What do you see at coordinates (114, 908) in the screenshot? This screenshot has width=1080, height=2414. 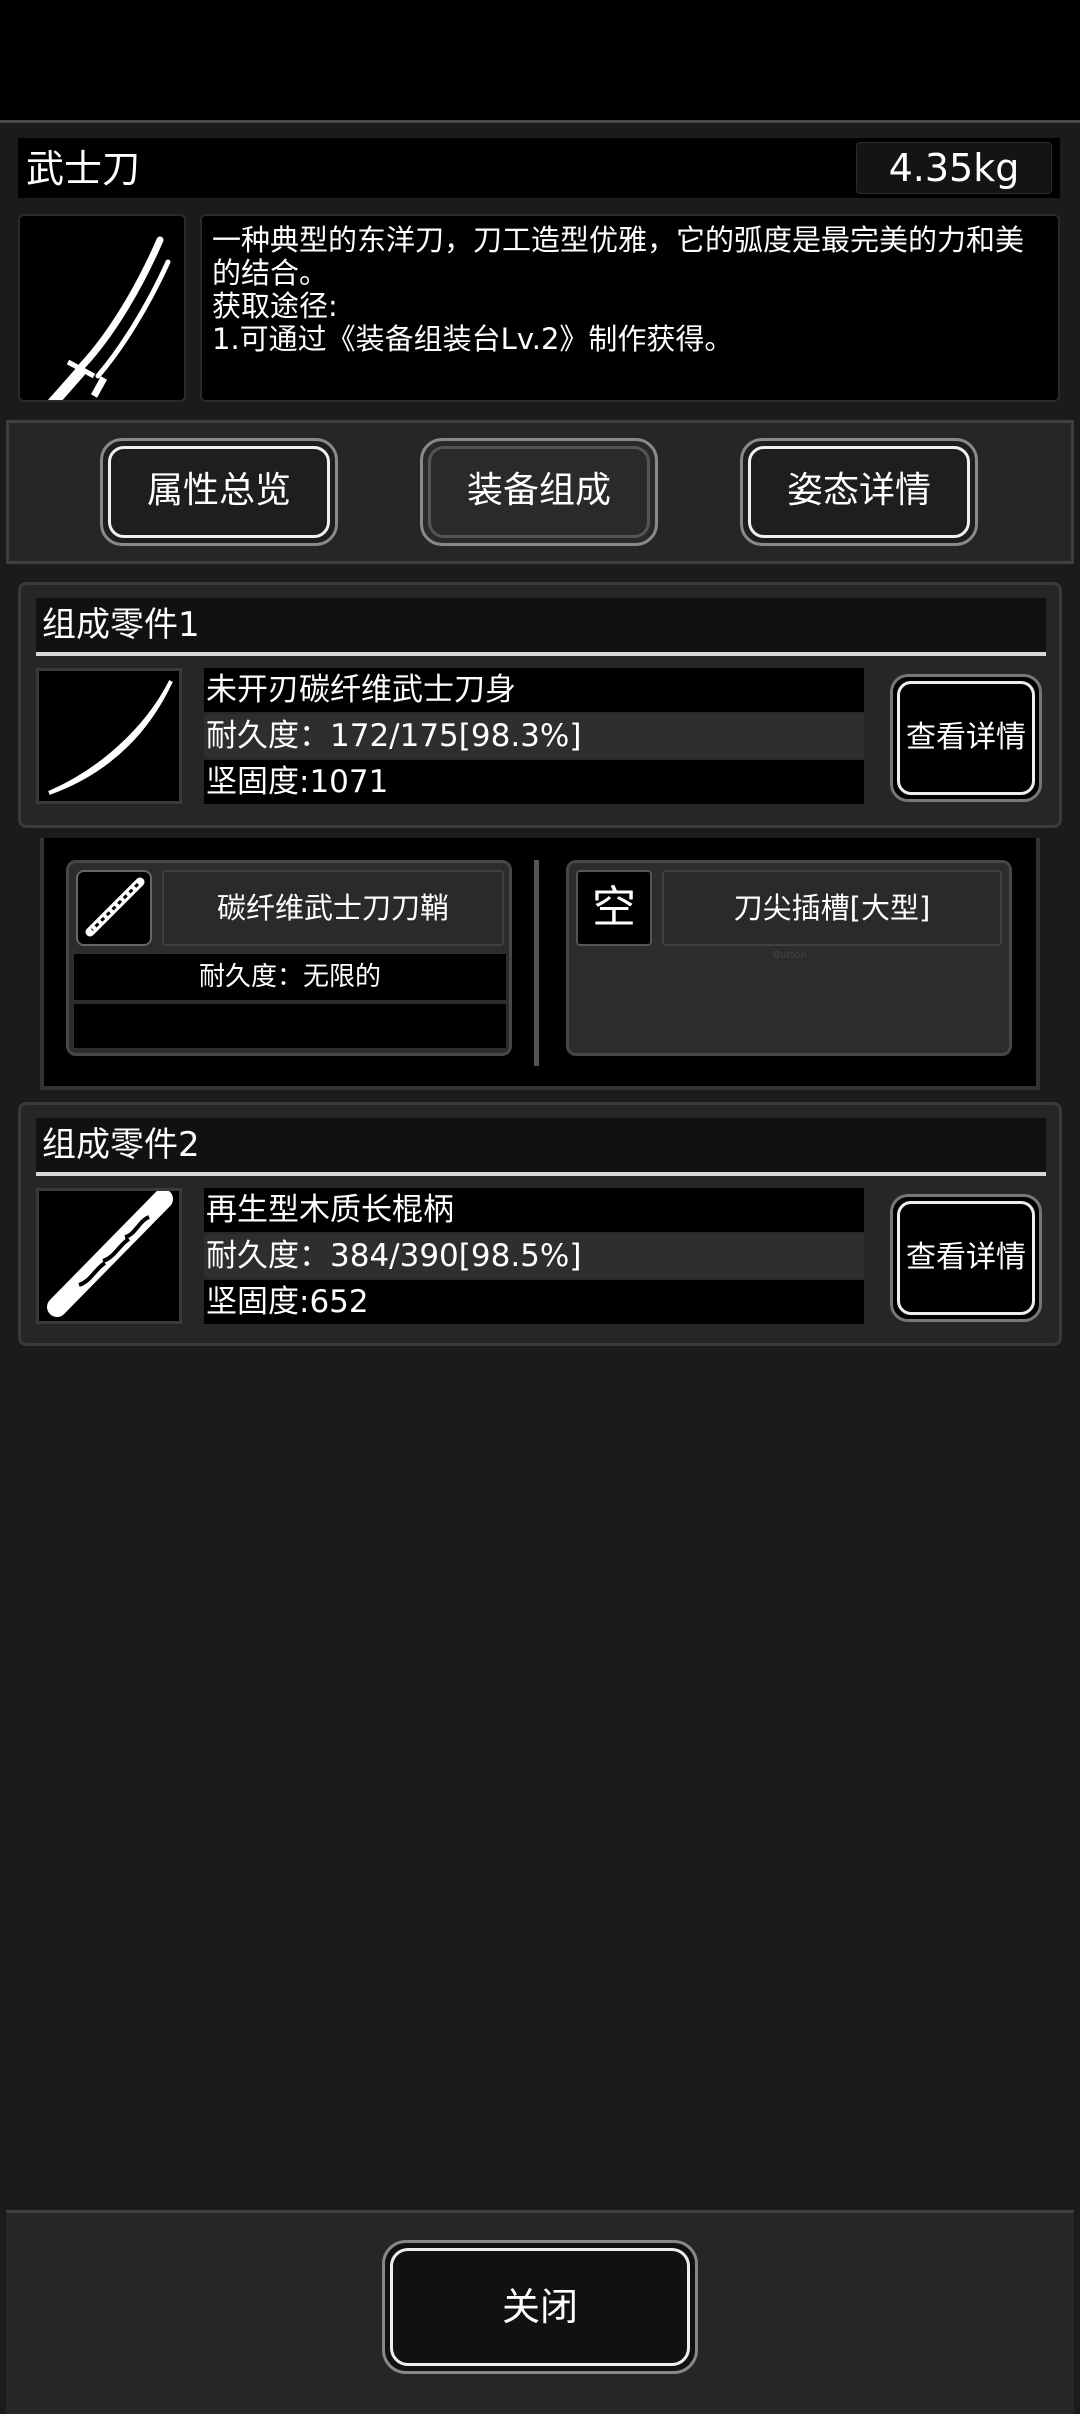 I see `sheath-icon` at bounding box center [114, 908].